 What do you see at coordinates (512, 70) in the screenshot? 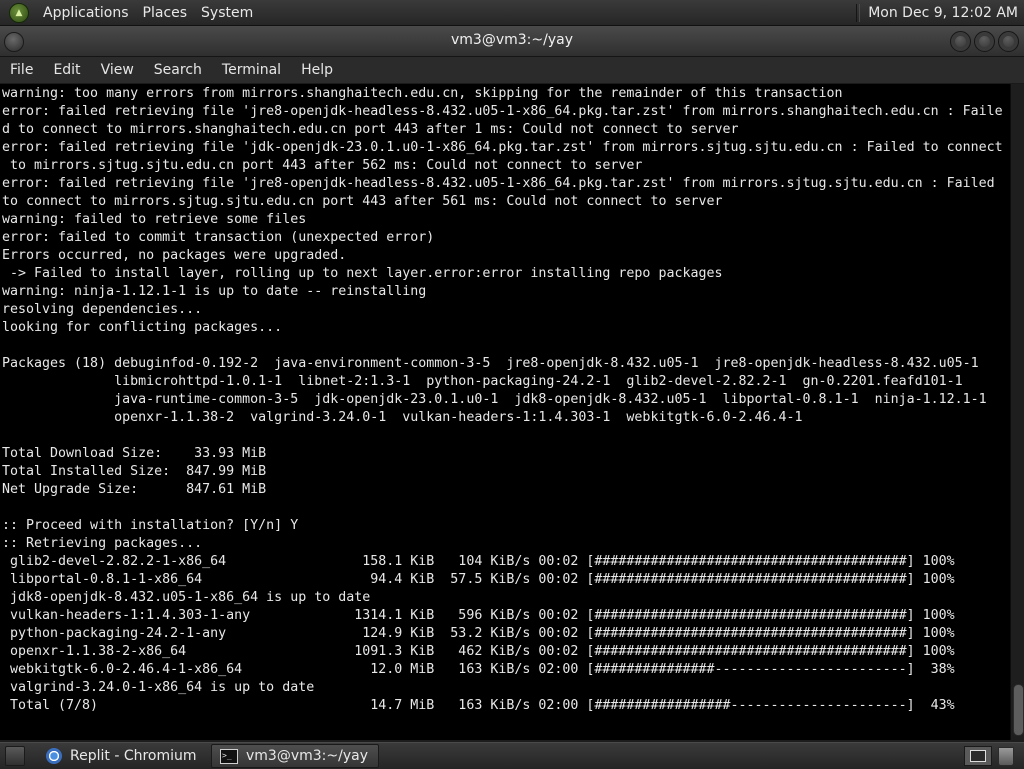
I see `terminal-menubar: File Edit View Search Terminal Help` at bounding box center [512, 70].